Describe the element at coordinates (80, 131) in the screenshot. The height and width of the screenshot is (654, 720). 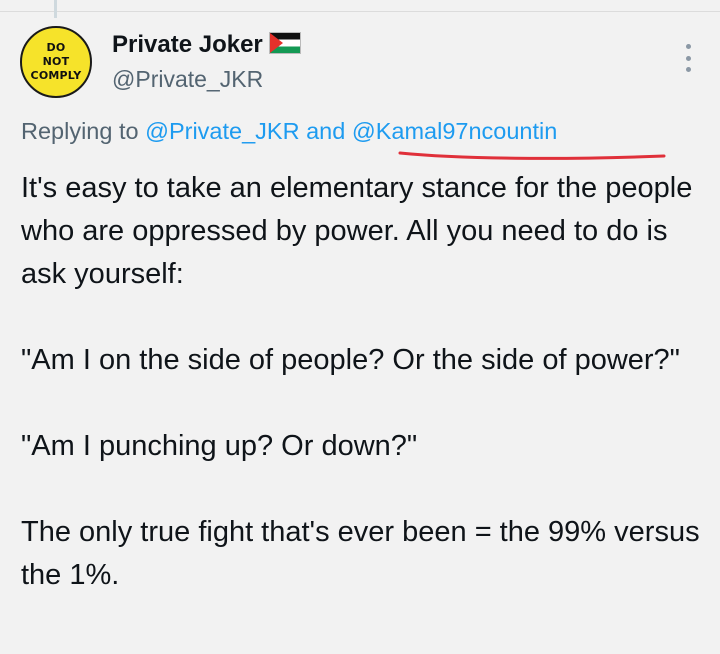
I see `replying-to-prefix: Replying to` at that location.